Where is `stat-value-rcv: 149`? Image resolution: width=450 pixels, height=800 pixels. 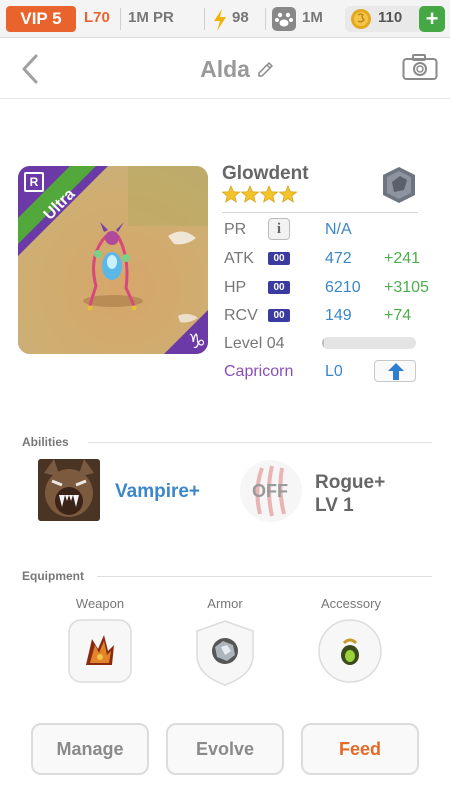
stat-value-rcv: 149 is located at coordinates (338, 315).